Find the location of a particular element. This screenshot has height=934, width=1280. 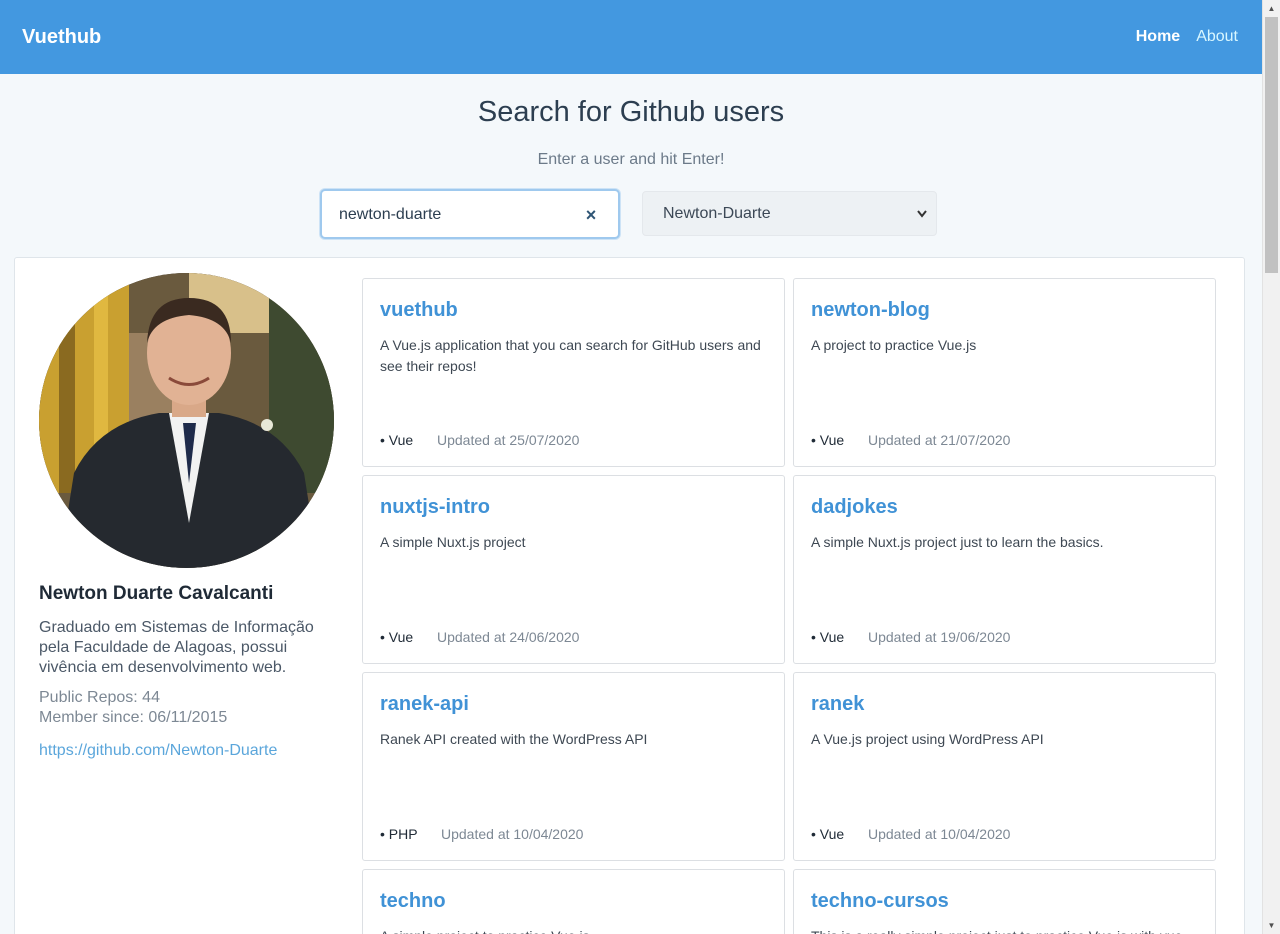

repo-updated: Updated at 19/06/2020 is located at coordinates (939, 637).